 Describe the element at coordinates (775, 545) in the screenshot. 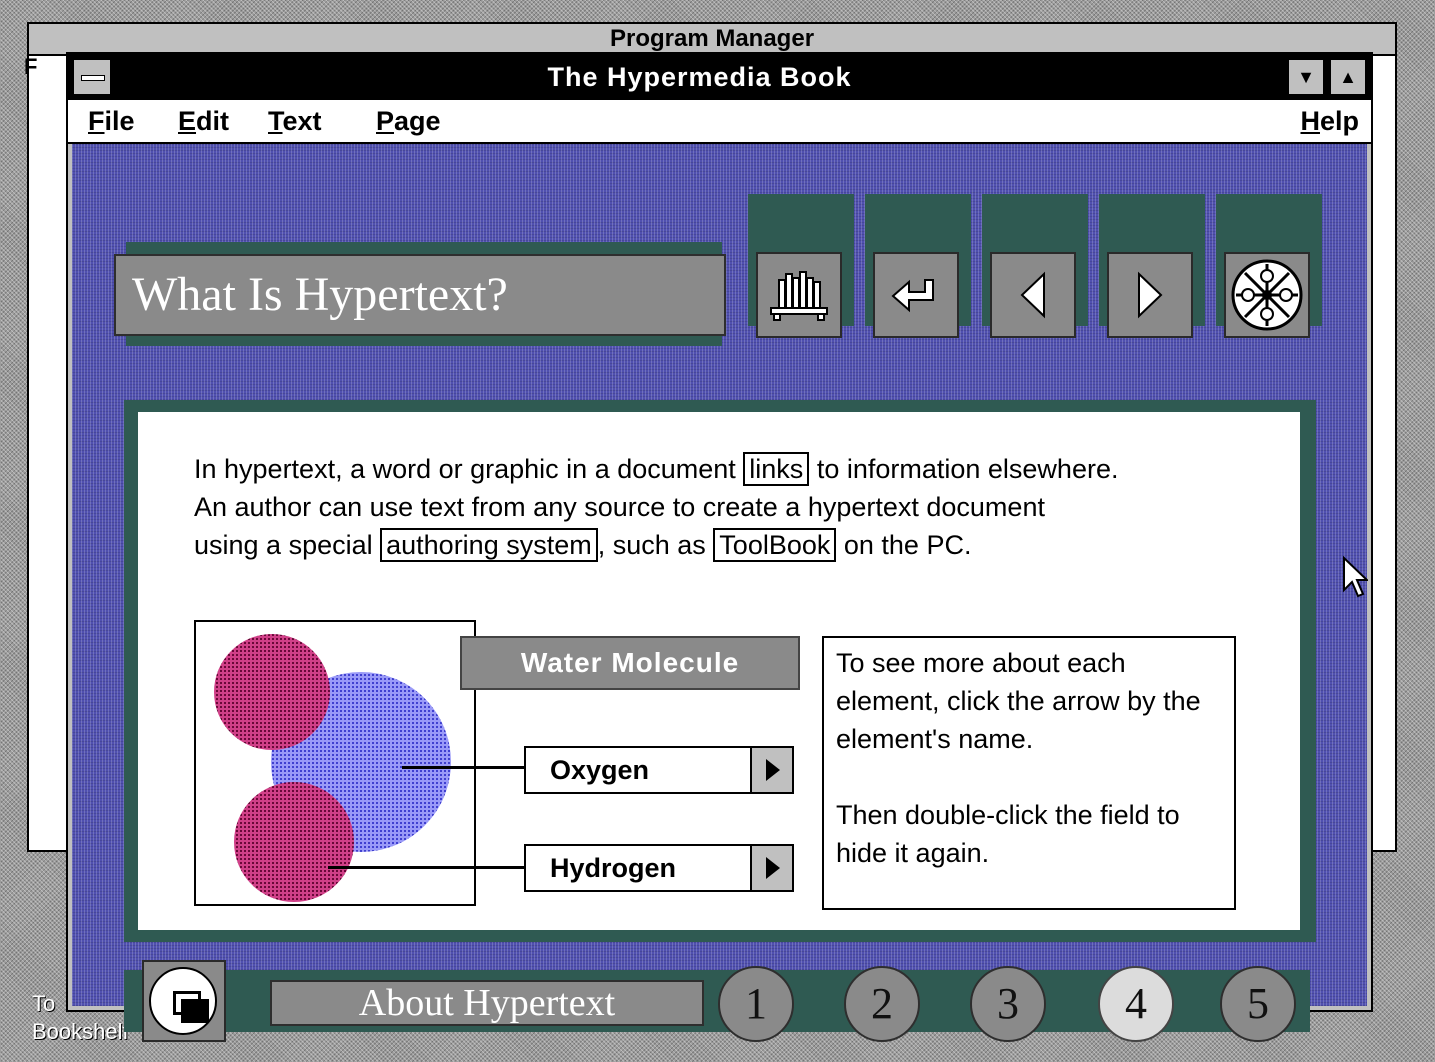

I see `hypertext-link-toolbook: ToolBook` at that location.